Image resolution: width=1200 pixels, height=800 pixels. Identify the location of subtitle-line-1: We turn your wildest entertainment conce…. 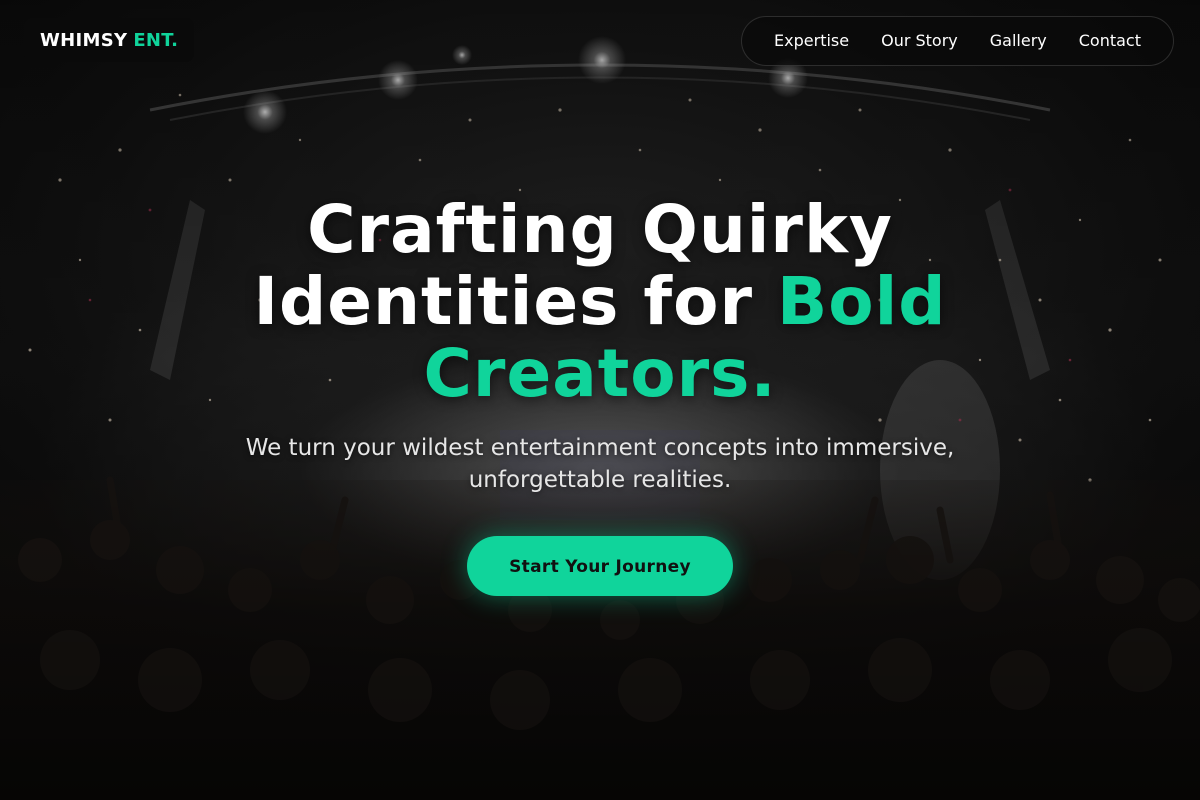
(600, 448).